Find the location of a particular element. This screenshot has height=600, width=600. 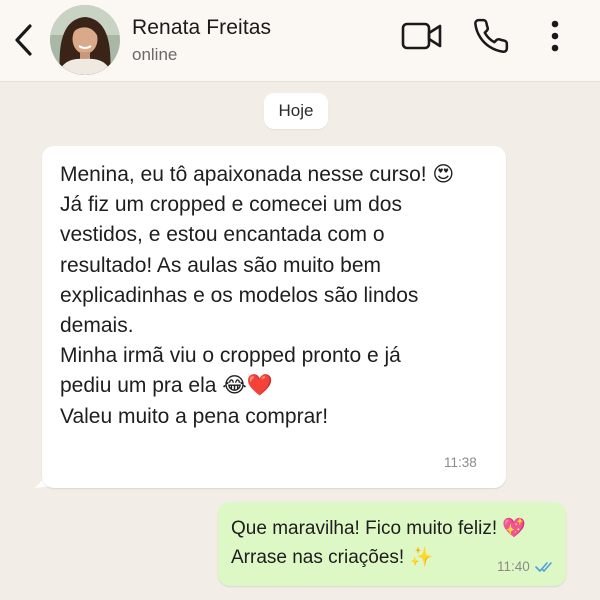

back-arrow-icon is located at coordinates (23, 40).